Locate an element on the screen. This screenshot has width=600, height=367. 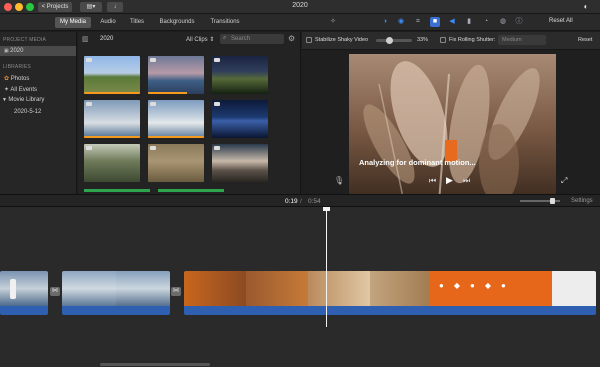
event-title: 2020 is located at coordinates (107, 39).